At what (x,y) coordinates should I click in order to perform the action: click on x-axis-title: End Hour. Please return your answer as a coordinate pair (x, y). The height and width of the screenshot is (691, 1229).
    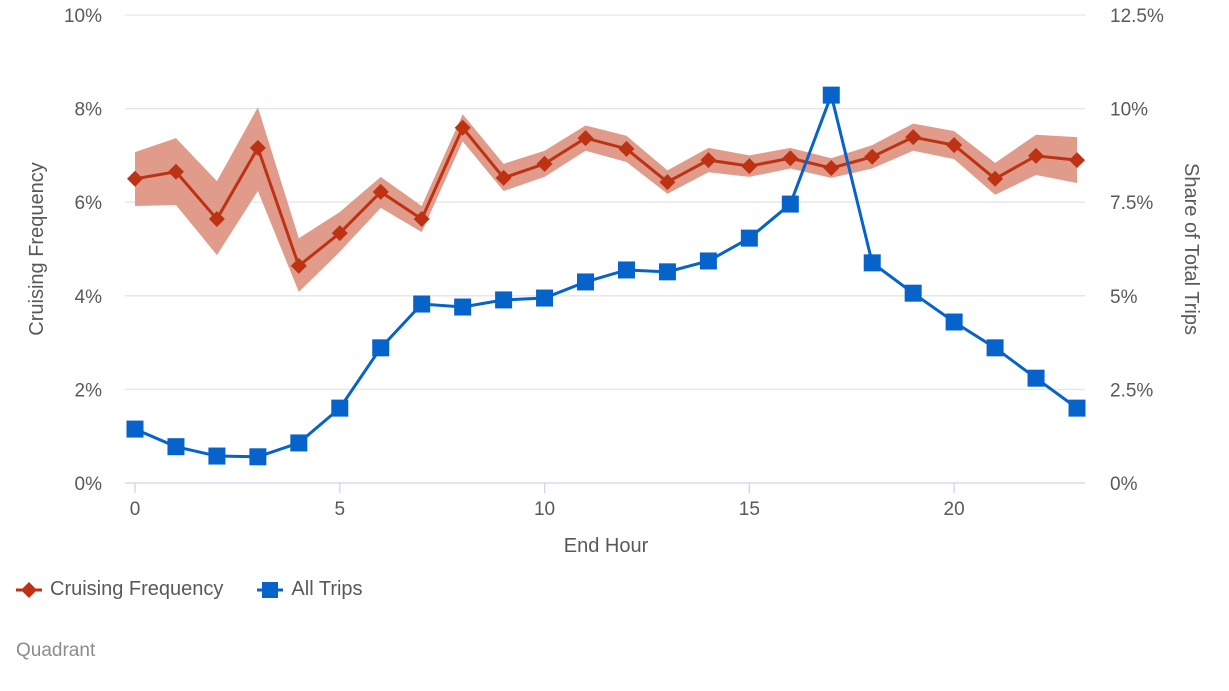
    Looking at the image, I should click on (606, 546).